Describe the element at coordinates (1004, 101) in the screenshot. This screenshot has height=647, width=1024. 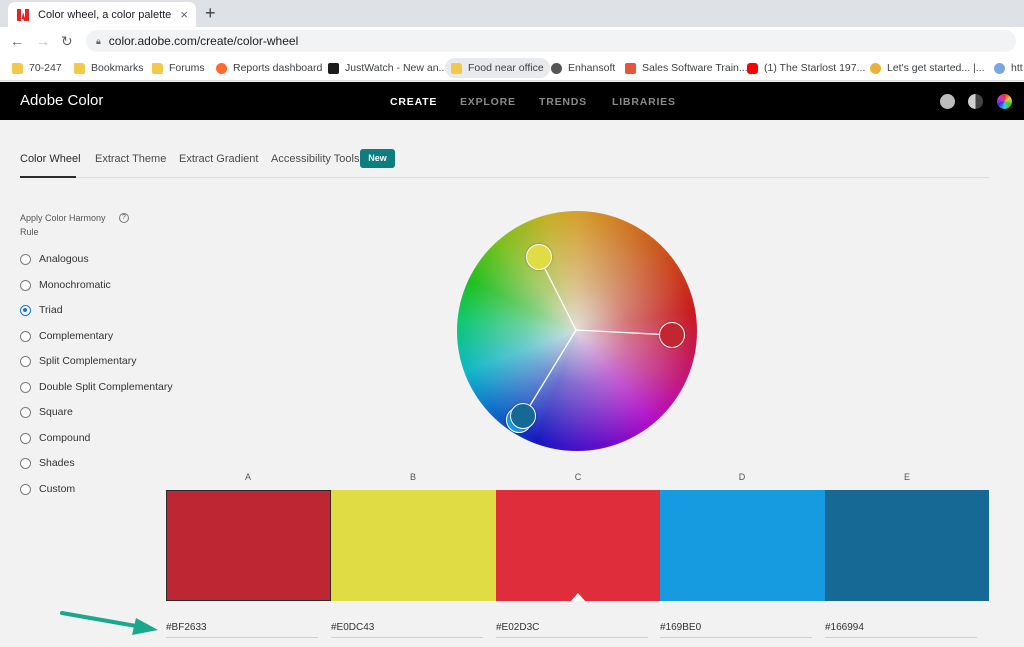
I see `color-wheel-icon` at that location.